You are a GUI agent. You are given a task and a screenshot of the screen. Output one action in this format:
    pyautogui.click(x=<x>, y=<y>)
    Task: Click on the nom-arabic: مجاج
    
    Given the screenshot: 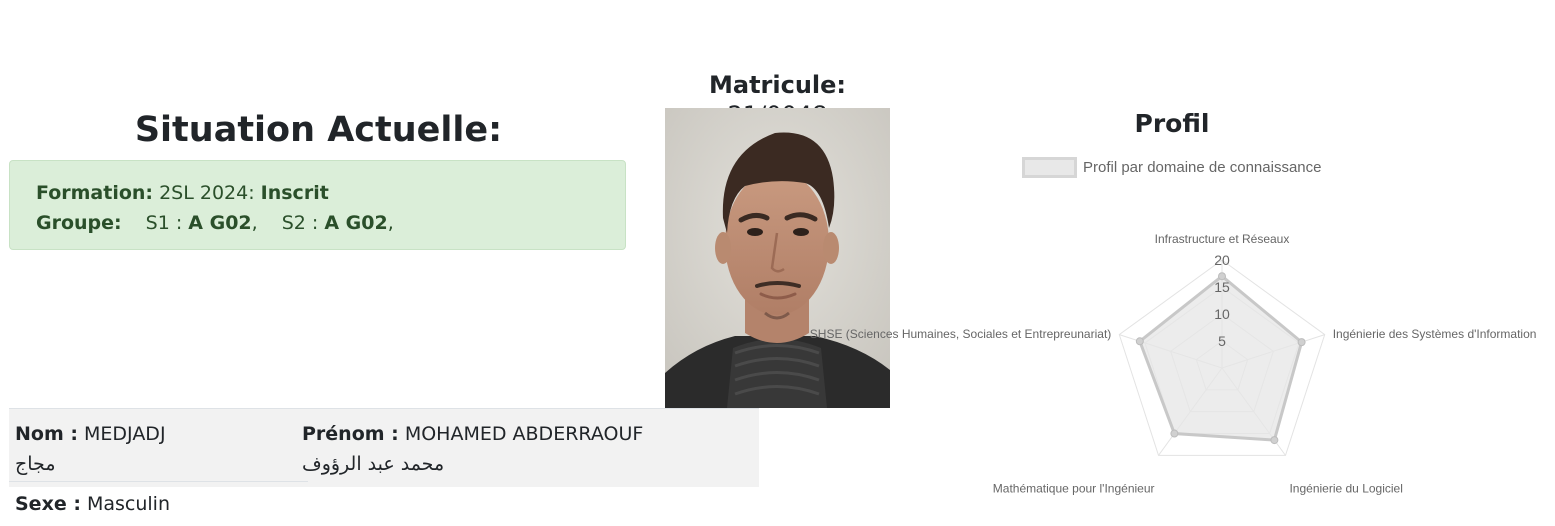 What is the action you would take?
    pyautogui.click(x=35, y=464)
    